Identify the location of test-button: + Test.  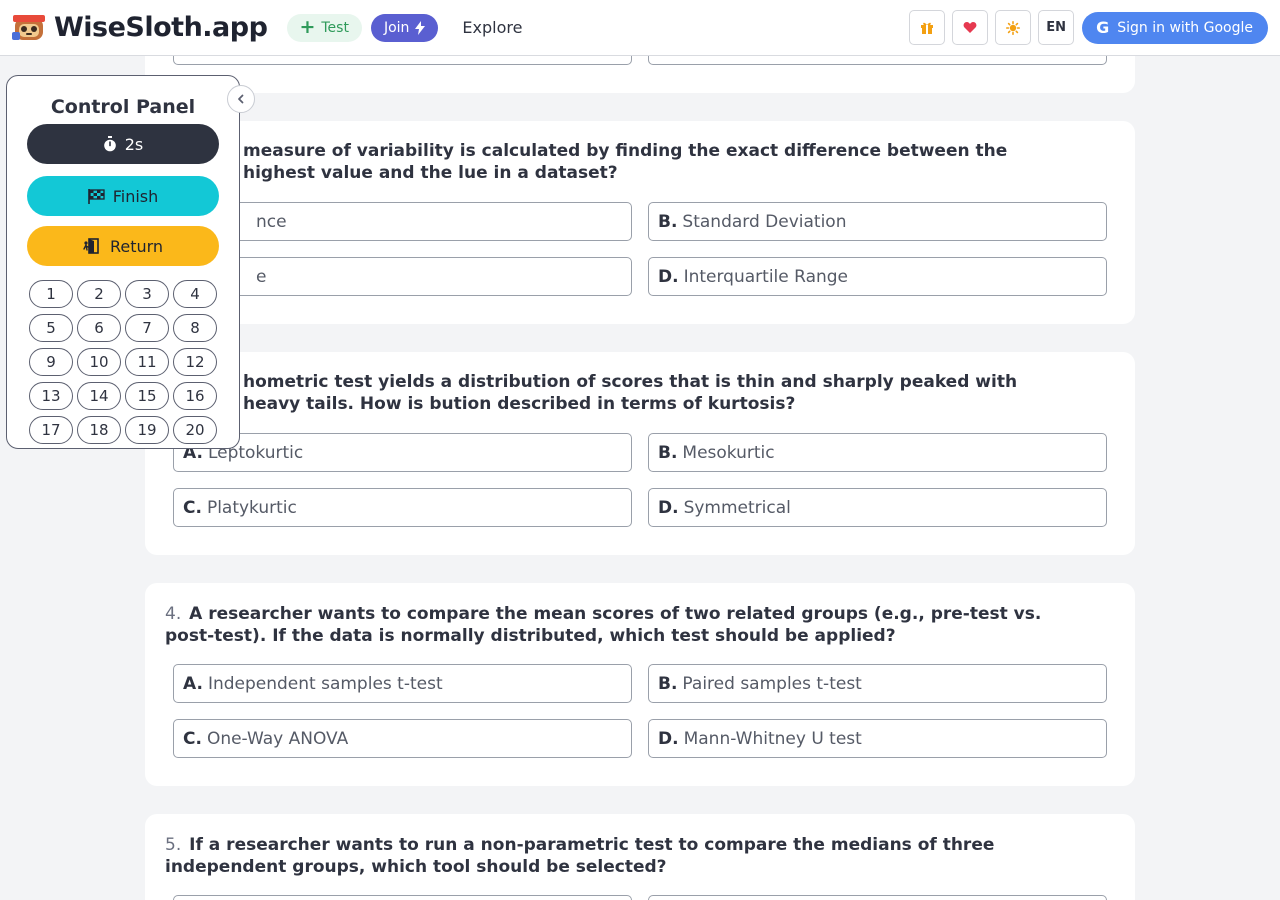
(324, 27).